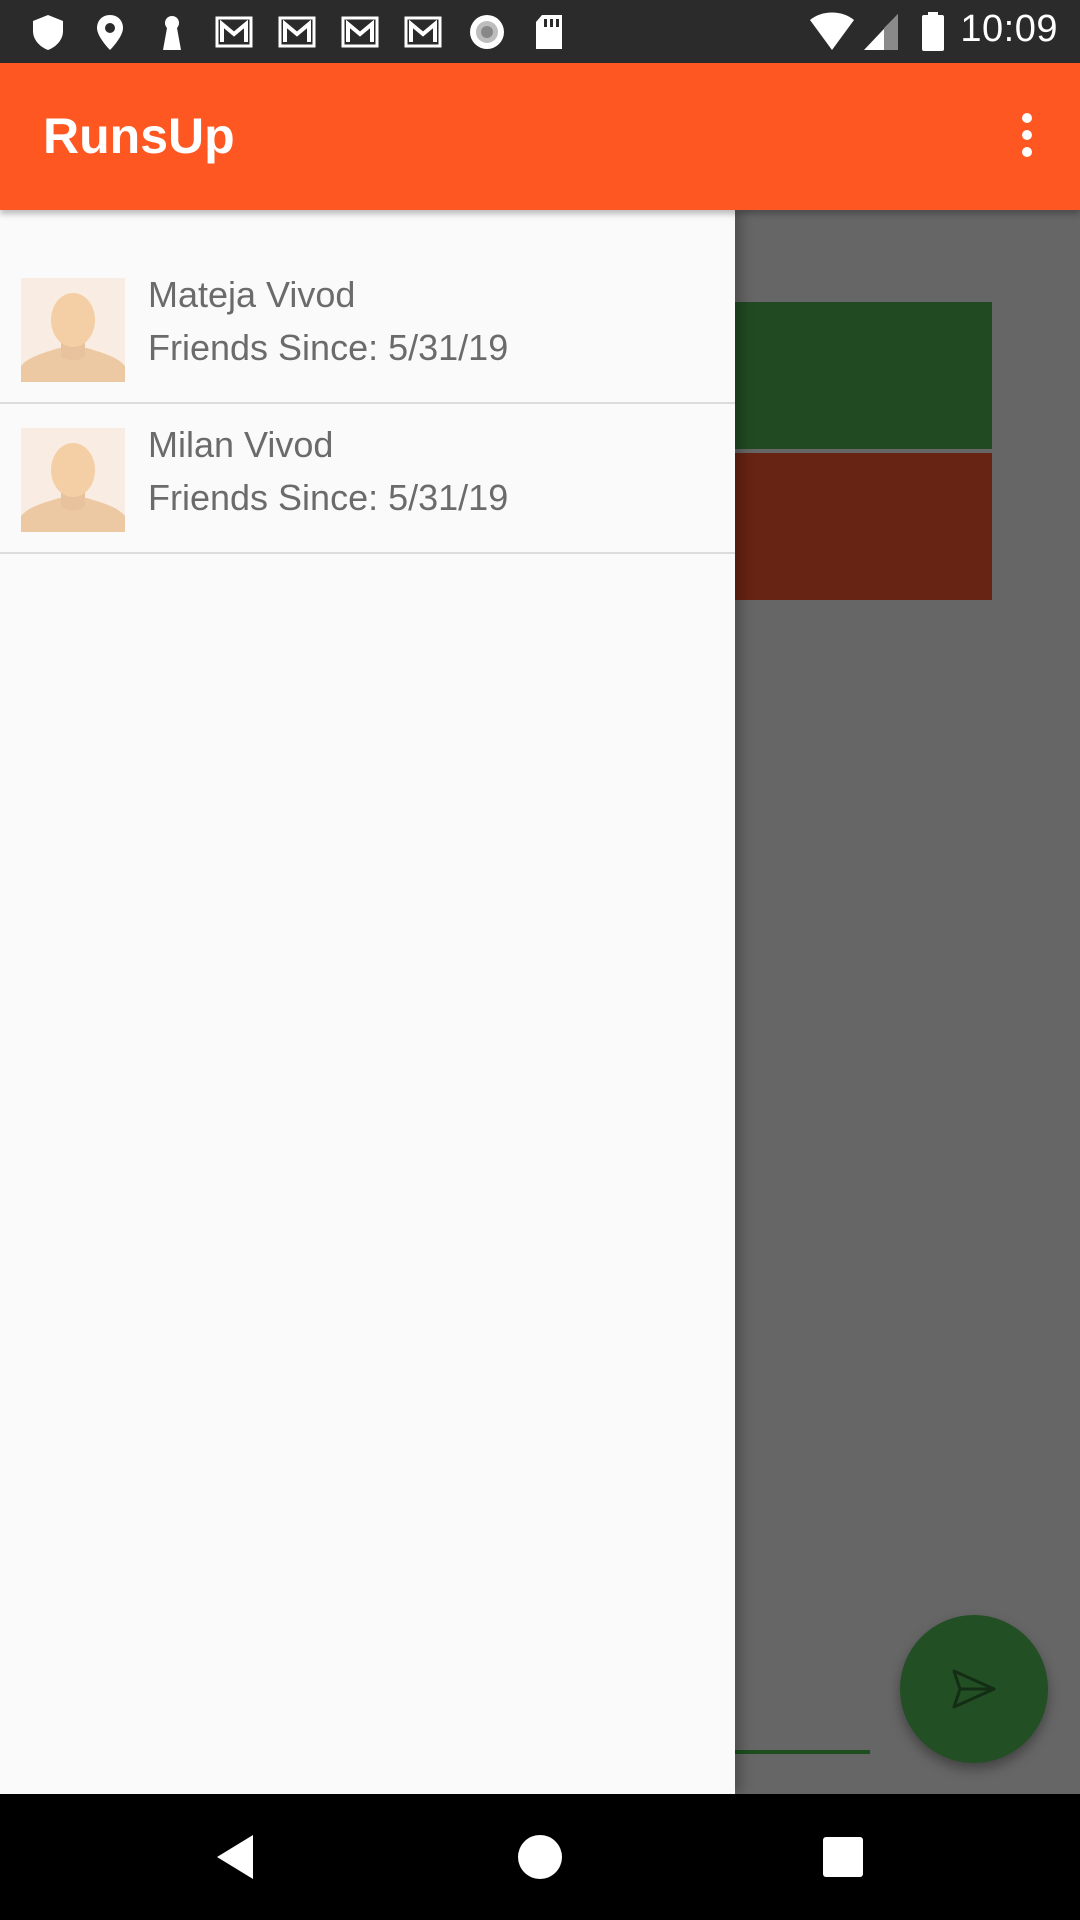 The image size is (1080, 1920). What do you see at coordinates (540, 136) in the screenshot?
I see `app-bar: RunsUp` at bounding box center [540, 136].